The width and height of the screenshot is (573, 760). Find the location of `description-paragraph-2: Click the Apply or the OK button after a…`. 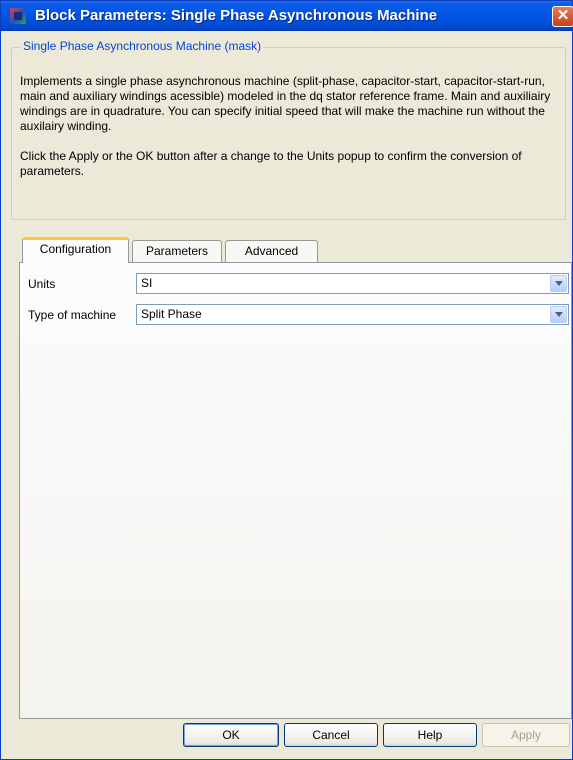

description-paragraph-2: Click the Apply or the OK button after a… is located at coordinates (271, 163).